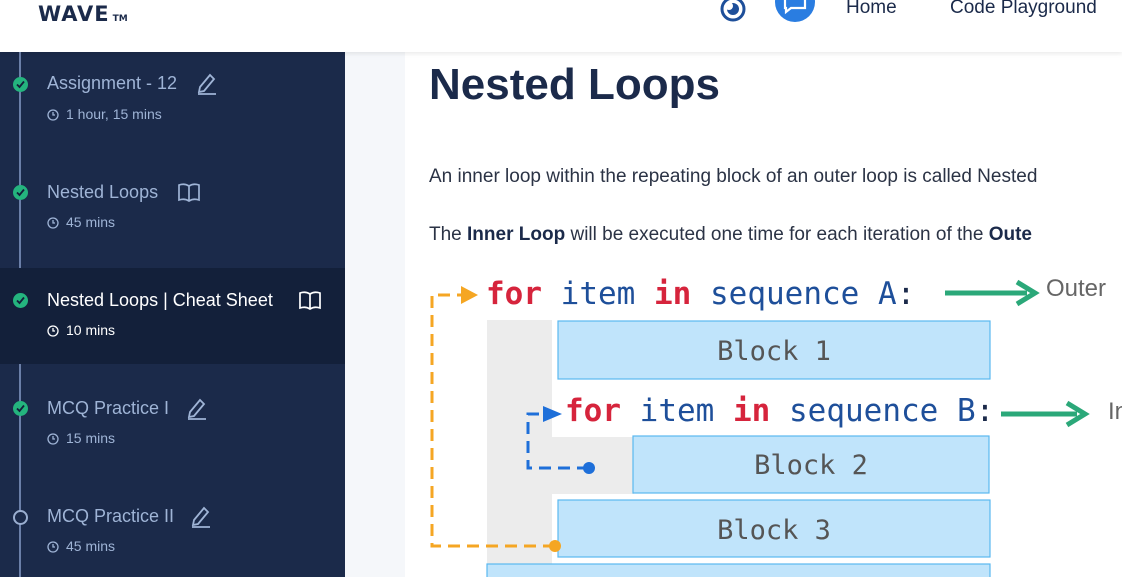  What do you see at coordinates (104, 114) in the screenshot?
I see `lesson-duration: 1 hour, 15 mins` at bounding box center [104, 114].